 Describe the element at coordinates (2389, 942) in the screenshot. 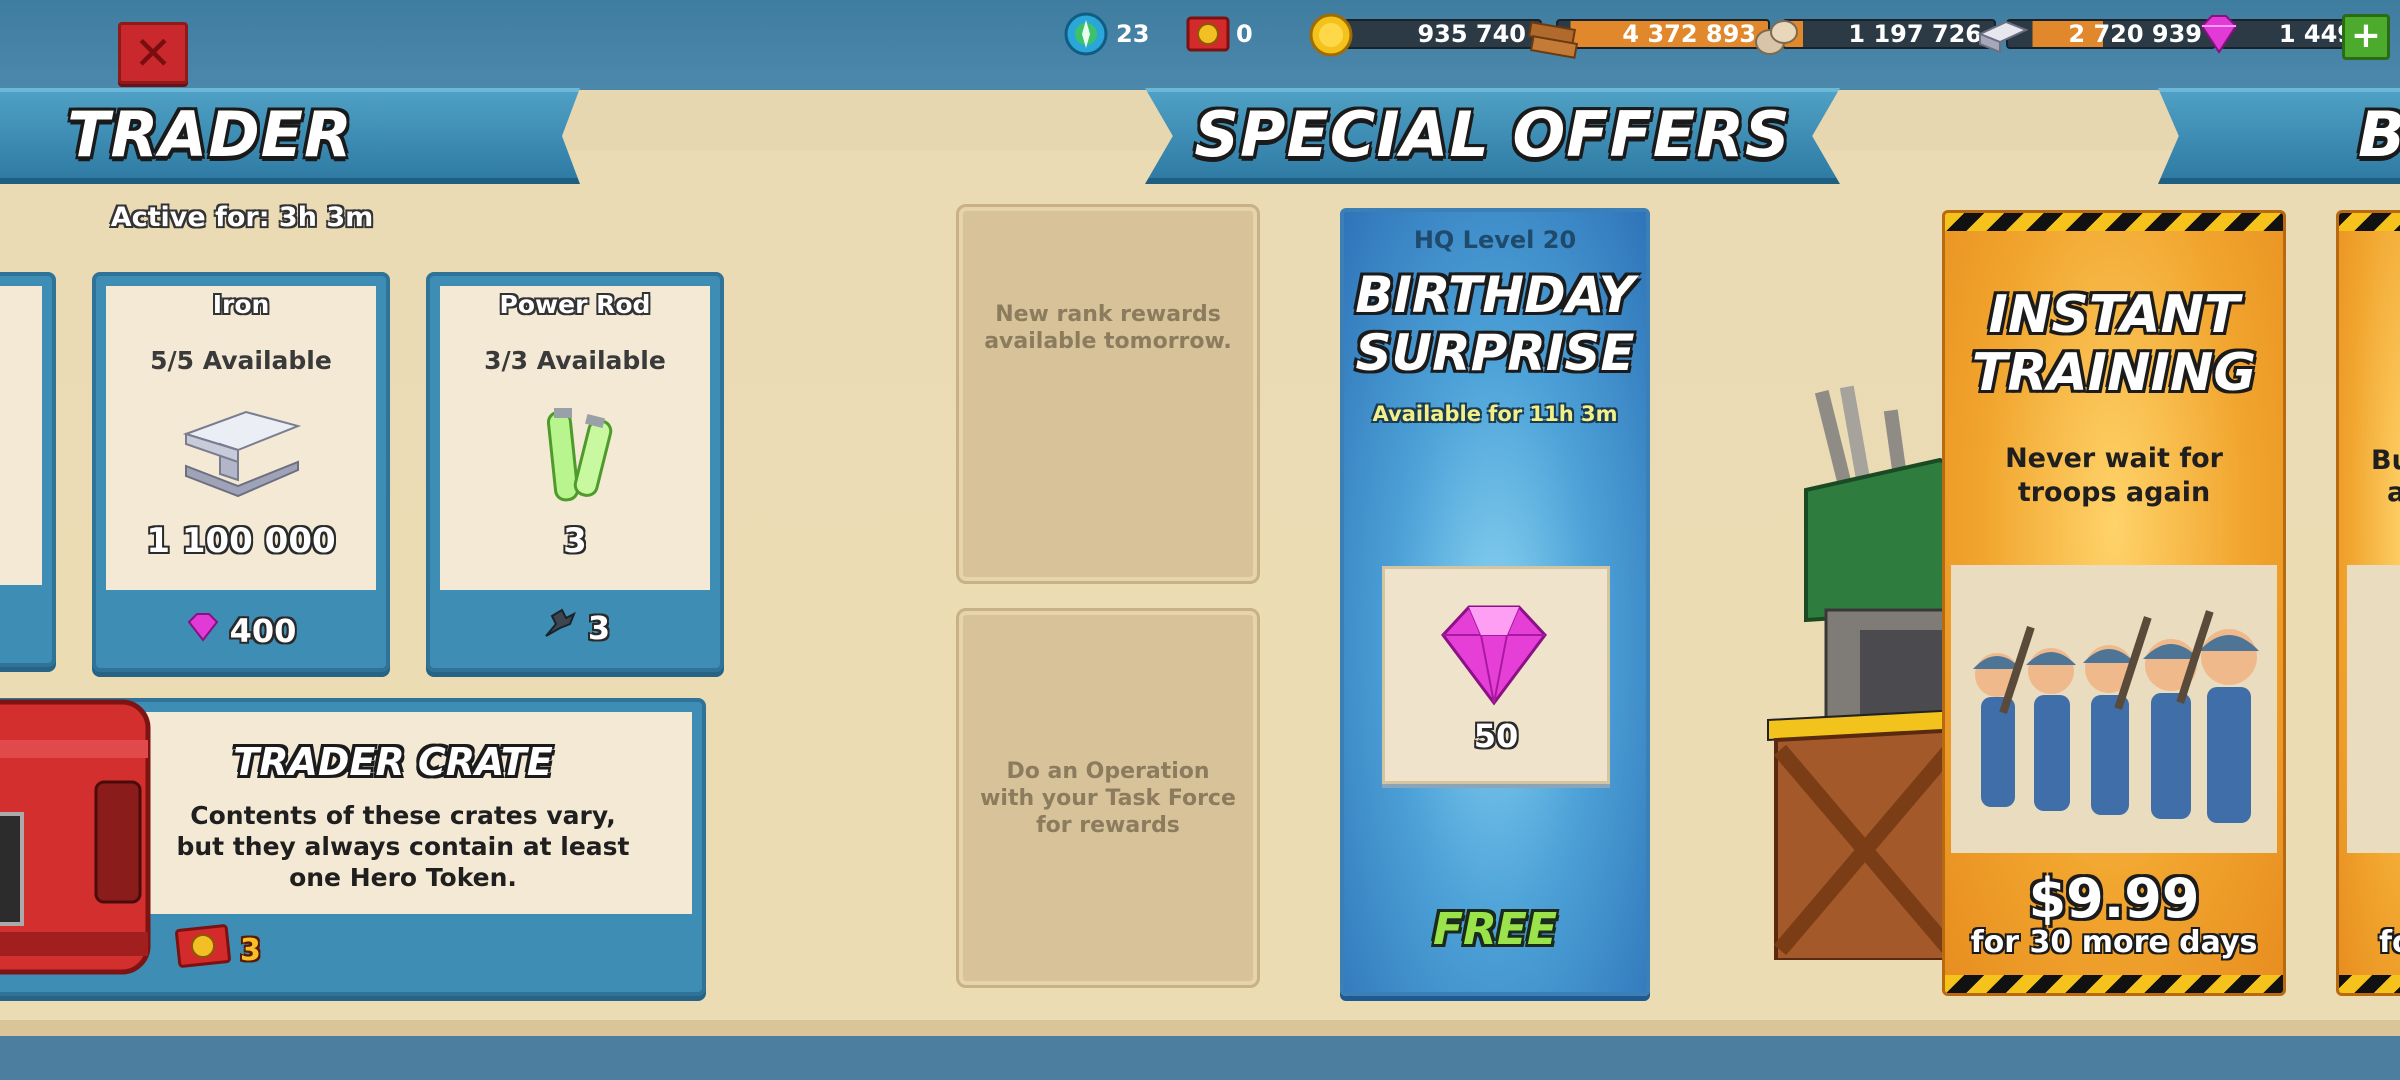

I see `next-offer-duration: fo` at that location.